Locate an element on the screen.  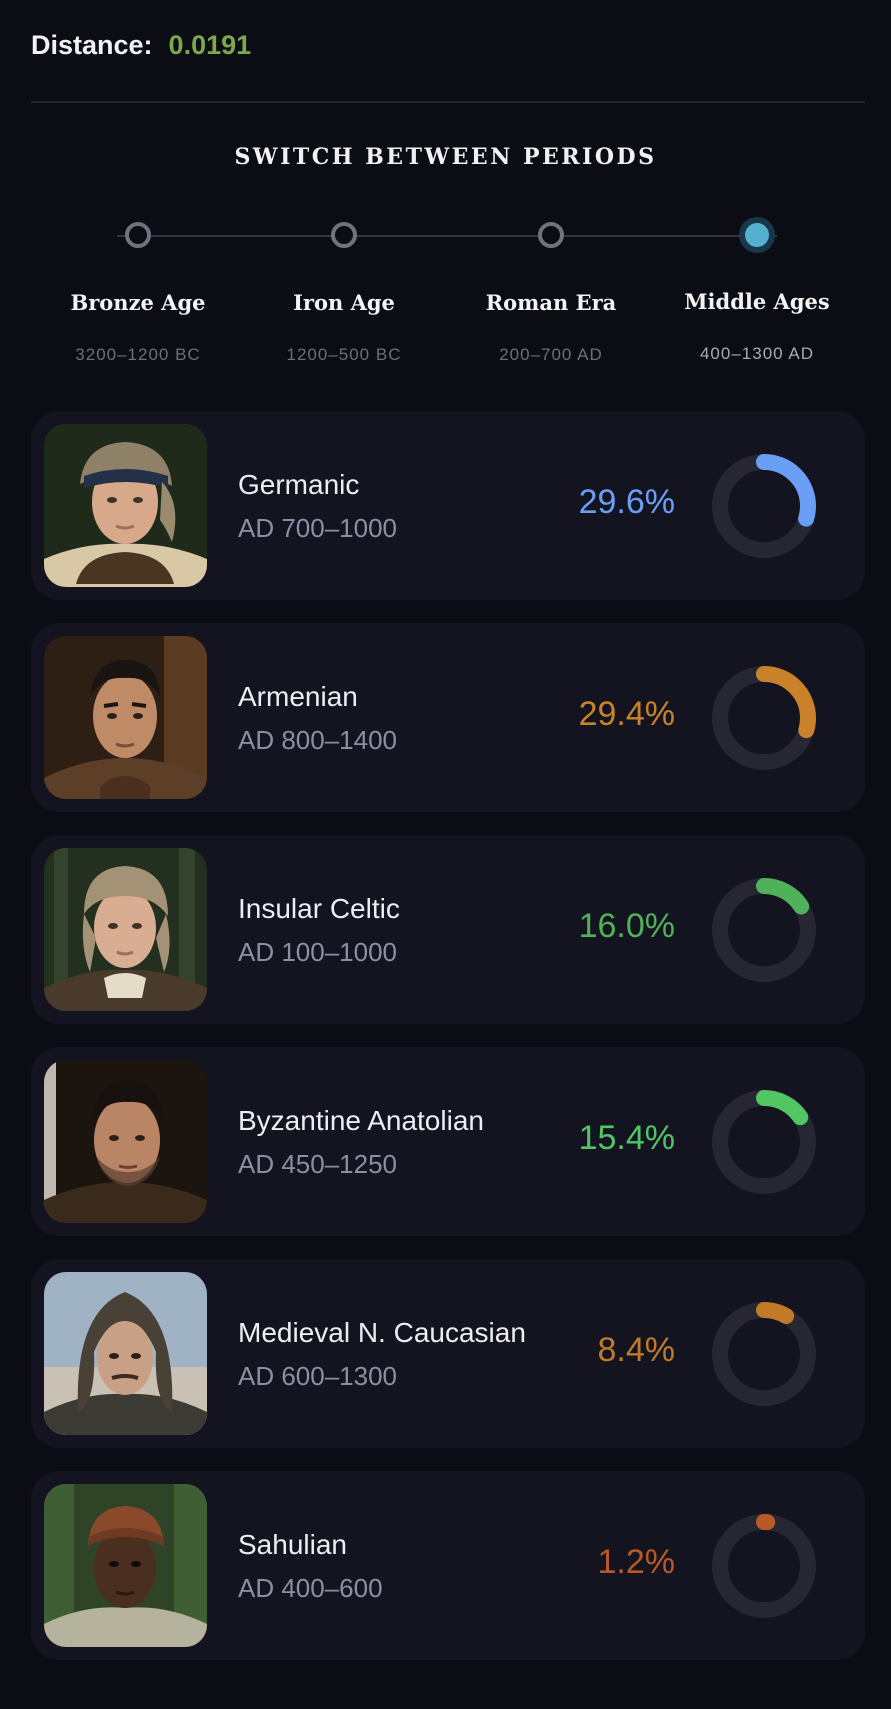
population-percent: 15.4% is located at coordinates (626, 1138).